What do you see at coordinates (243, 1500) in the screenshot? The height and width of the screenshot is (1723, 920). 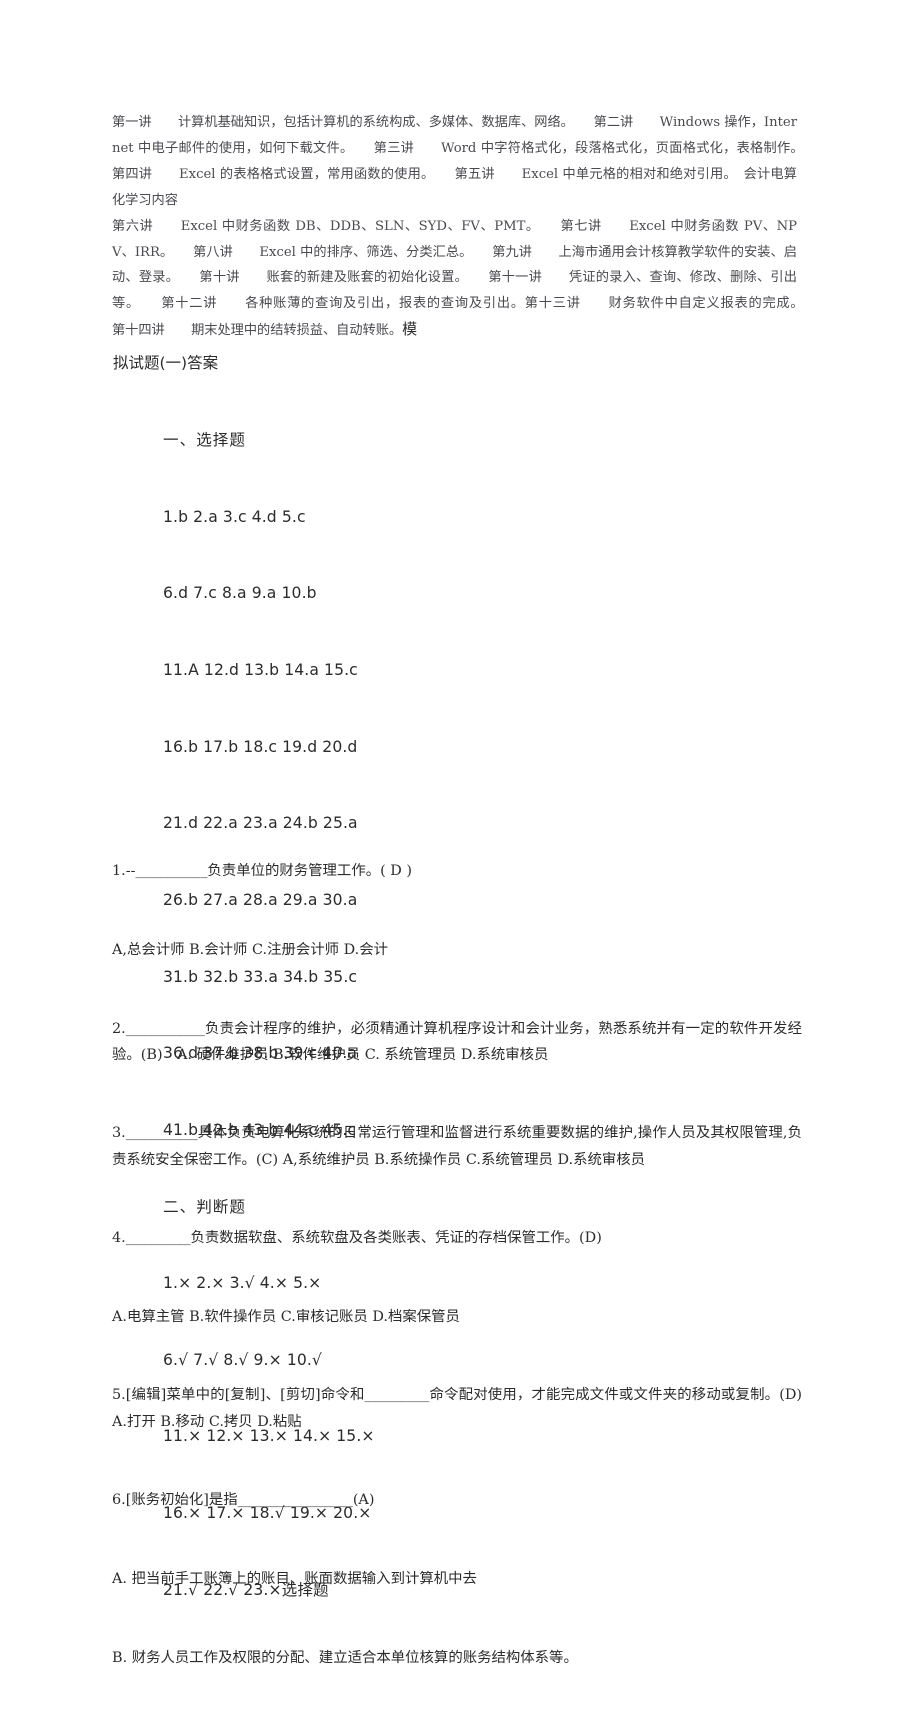 I see `question-item: 6.[账务初始化]是指________________(A)` at bounding box center [243, 1500].